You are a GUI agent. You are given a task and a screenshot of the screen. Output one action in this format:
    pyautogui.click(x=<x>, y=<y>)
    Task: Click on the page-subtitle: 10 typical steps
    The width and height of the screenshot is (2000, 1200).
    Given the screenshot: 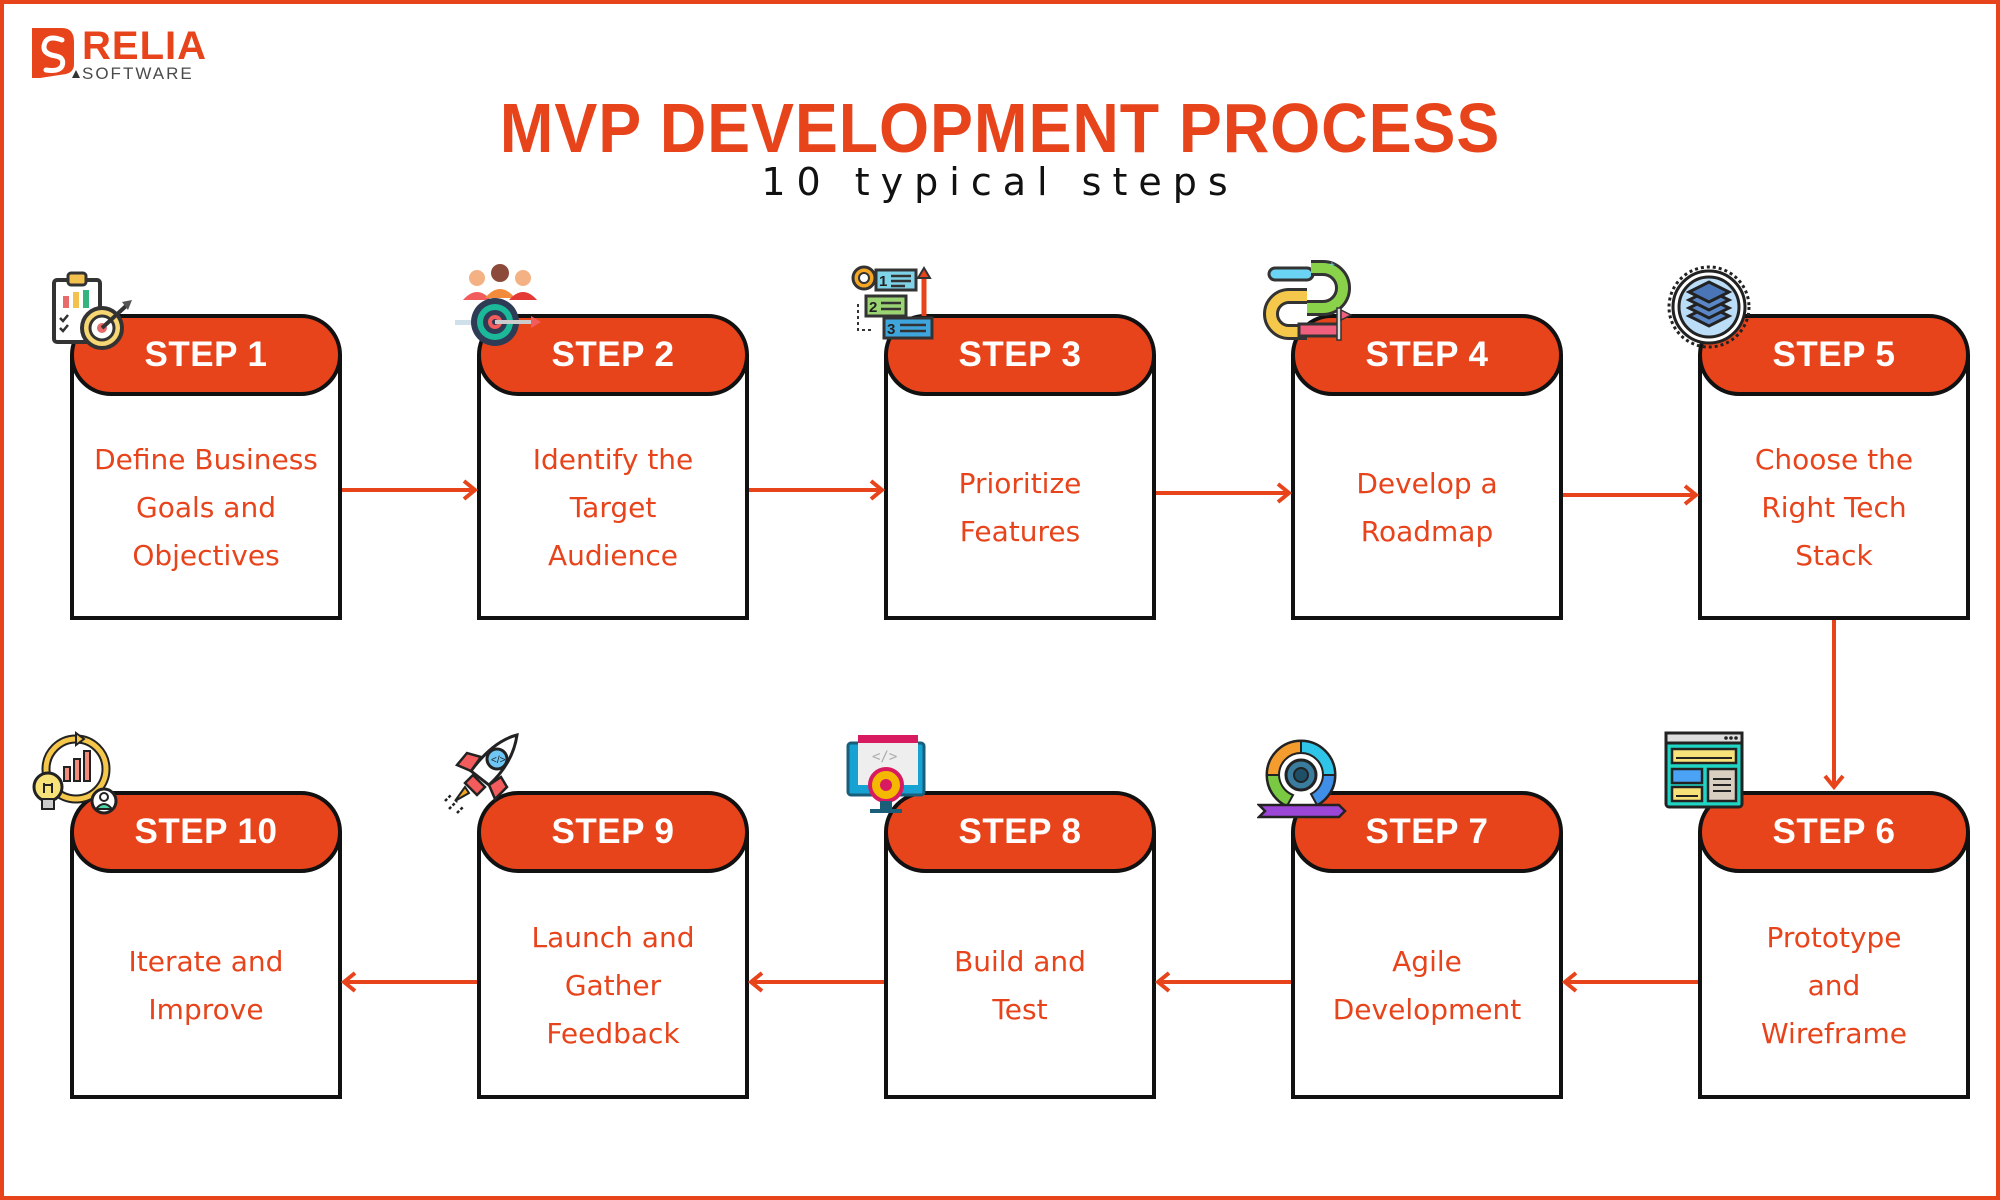 What is the action you would take?
    pyautogui.click(x=1000, y=182)
    